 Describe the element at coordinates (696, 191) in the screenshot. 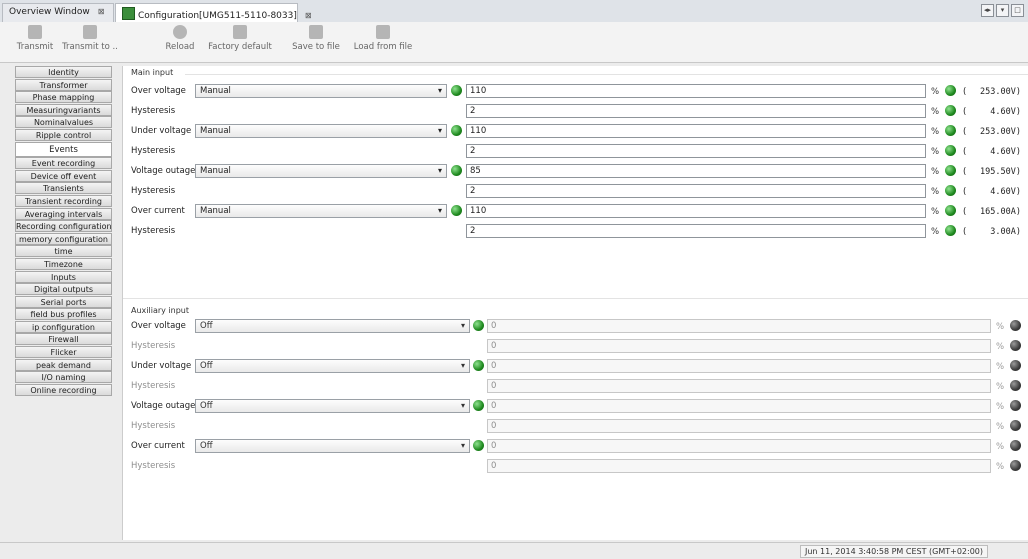

I see `voltage-outage-hysteresis-input: 2` at that location.